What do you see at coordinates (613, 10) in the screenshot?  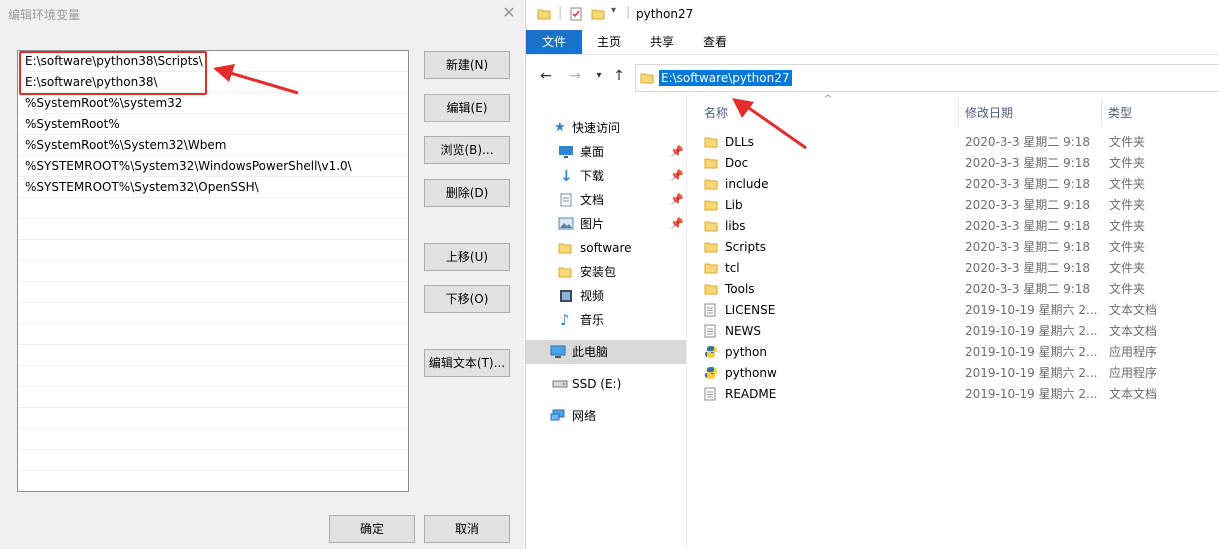 I see `customize-toolbar-icon: ▾` at bounding box center [613, 10].